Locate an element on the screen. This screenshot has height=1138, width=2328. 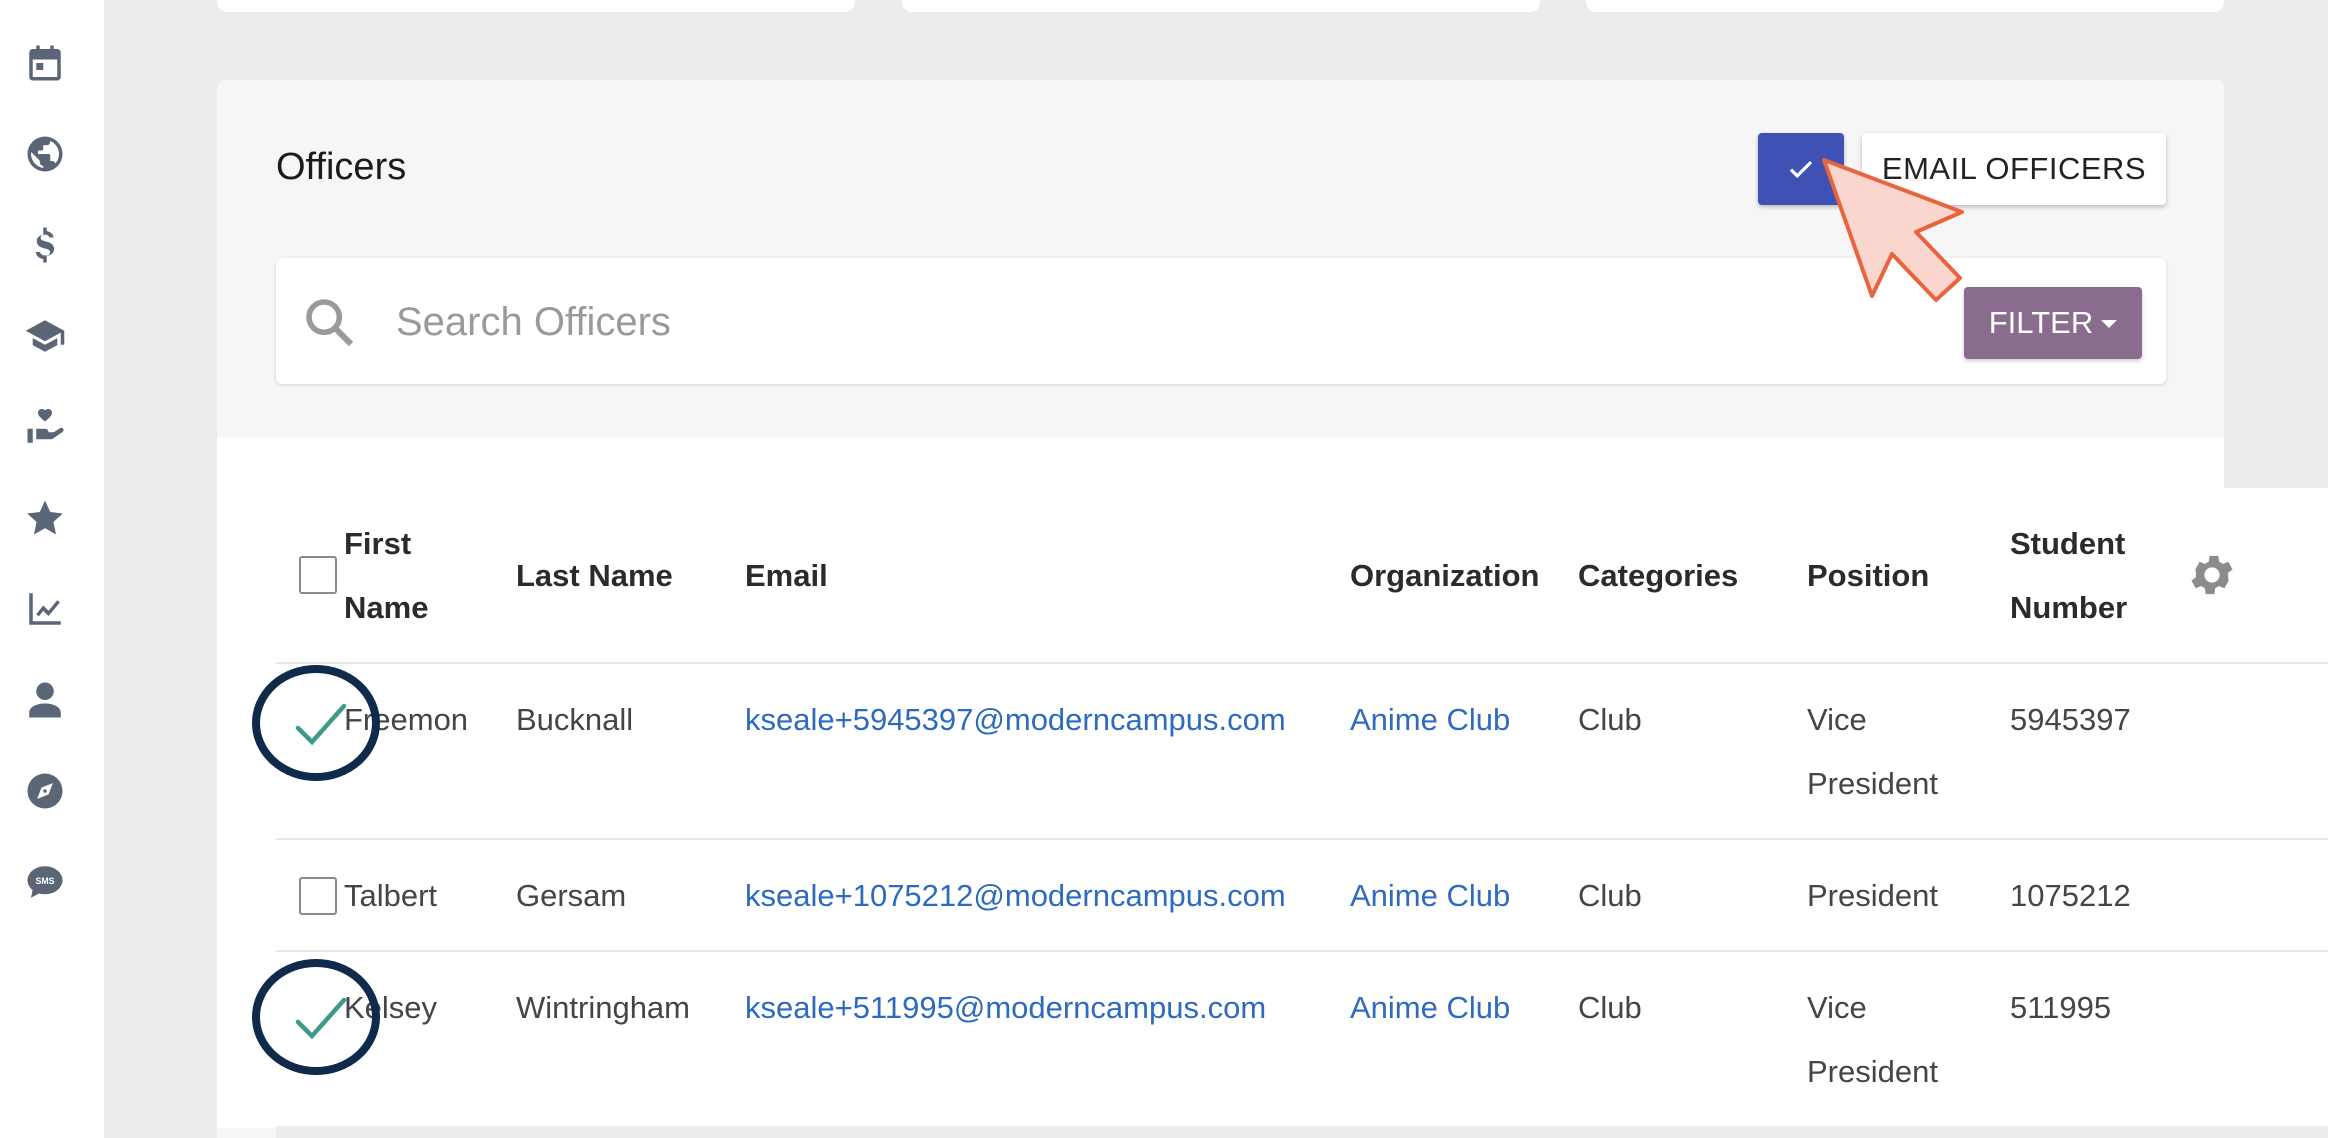
compass-icon is located at coordinates (45, 791).